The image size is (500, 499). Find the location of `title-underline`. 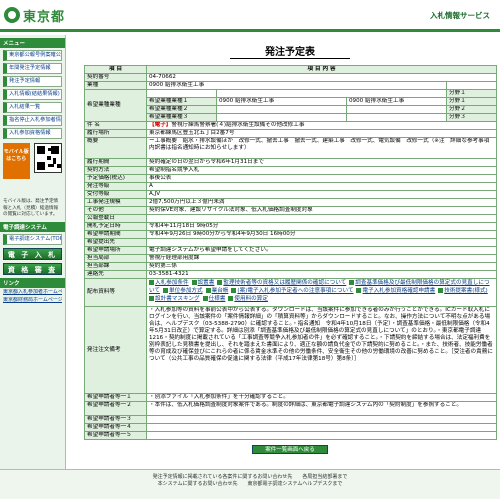

title-underline is located at coordinates (290, 58).